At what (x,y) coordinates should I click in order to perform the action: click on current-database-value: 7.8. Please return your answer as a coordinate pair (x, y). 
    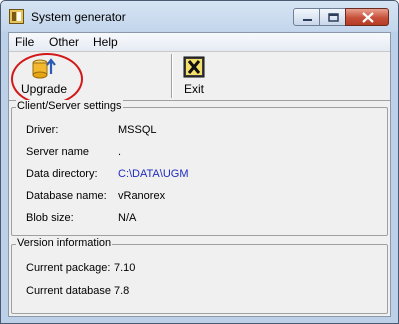
    Looking at the image, I should click on (122, 291).